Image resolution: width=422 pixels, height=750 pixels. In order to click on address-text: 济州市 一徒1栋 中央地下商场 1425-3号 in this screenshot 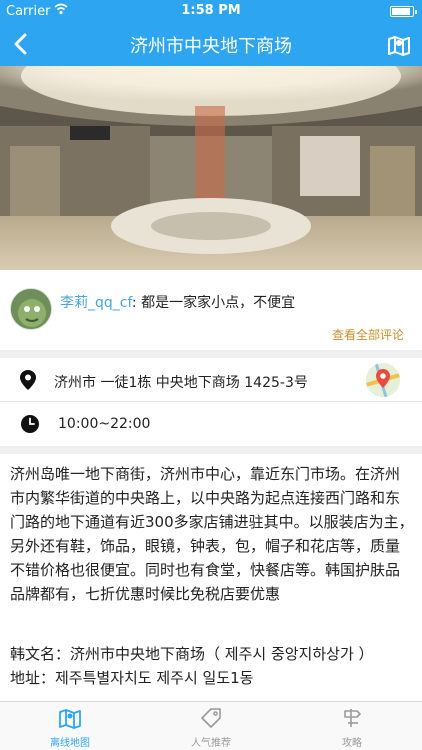, I will do `click(181, 383)`.